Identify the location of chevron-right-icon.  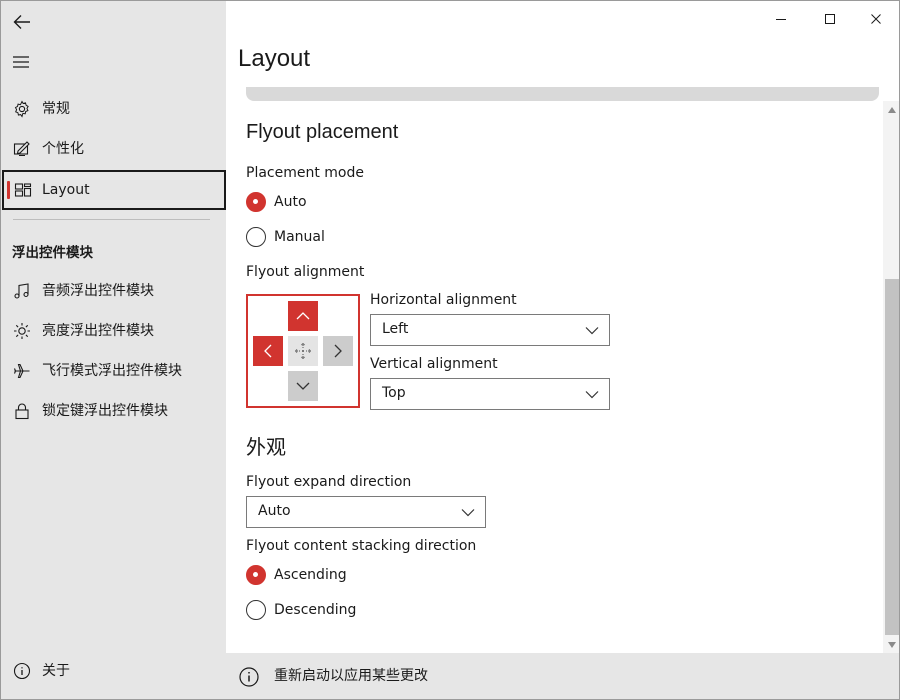
(338, 351).